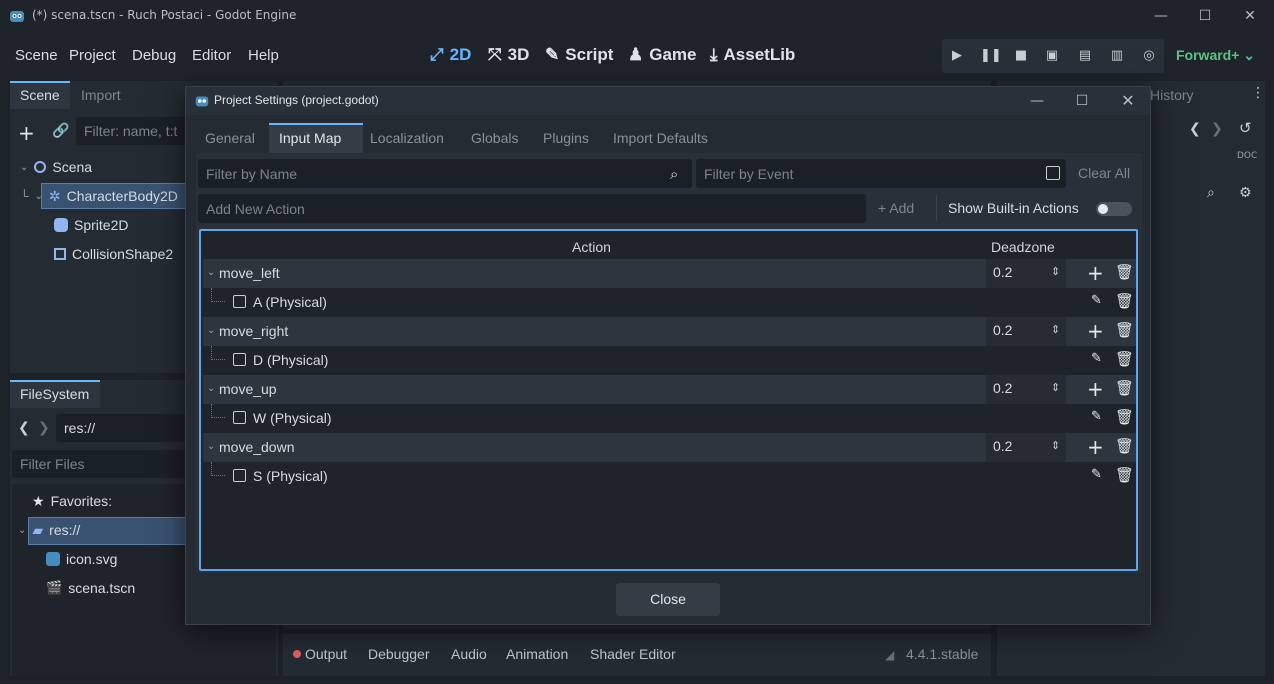 Image resolution: width=1274 pixels, height=684 pixels. What do you see at coordinates (896, 208) in the screenshot?
I see `add-action-button: + Add` at bounding box center [896, 208].